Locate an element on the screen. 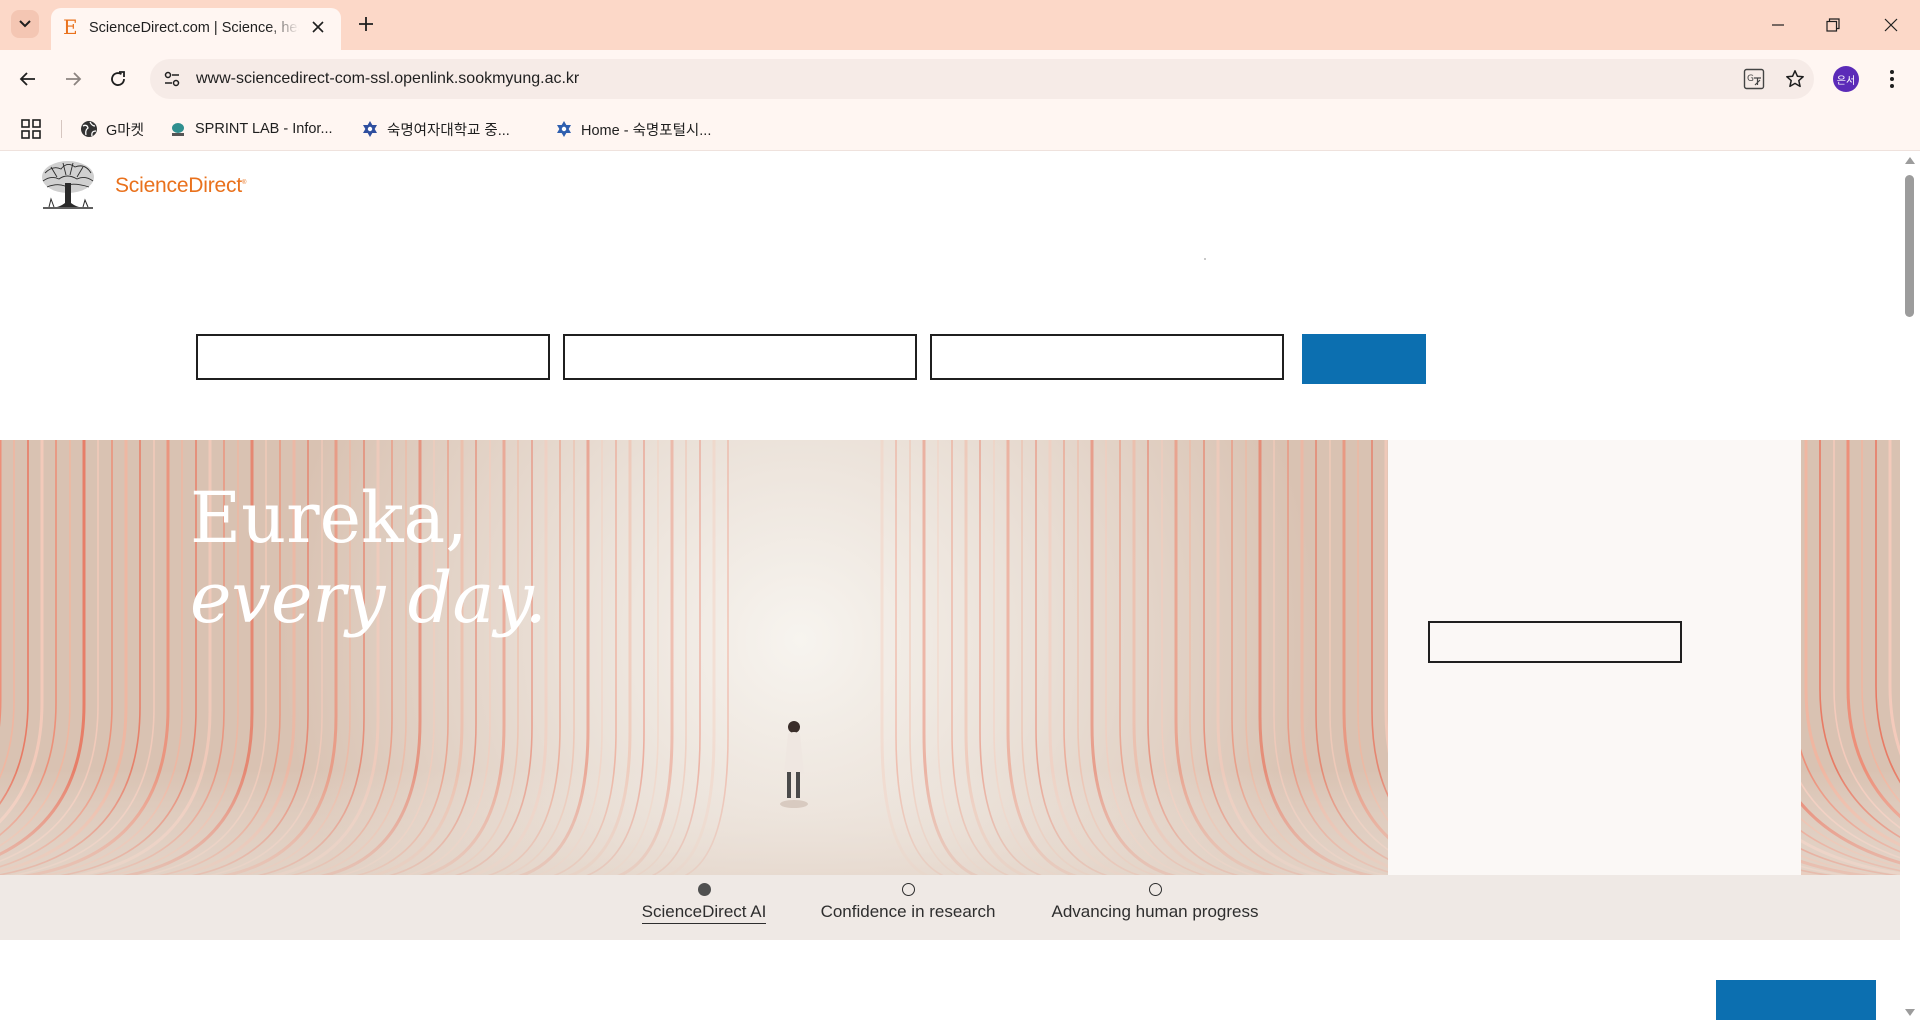 Image resolution: width=1920 pixels, height=1020 pixels. bookmark-star-button is located at coordinates (1795, 79).